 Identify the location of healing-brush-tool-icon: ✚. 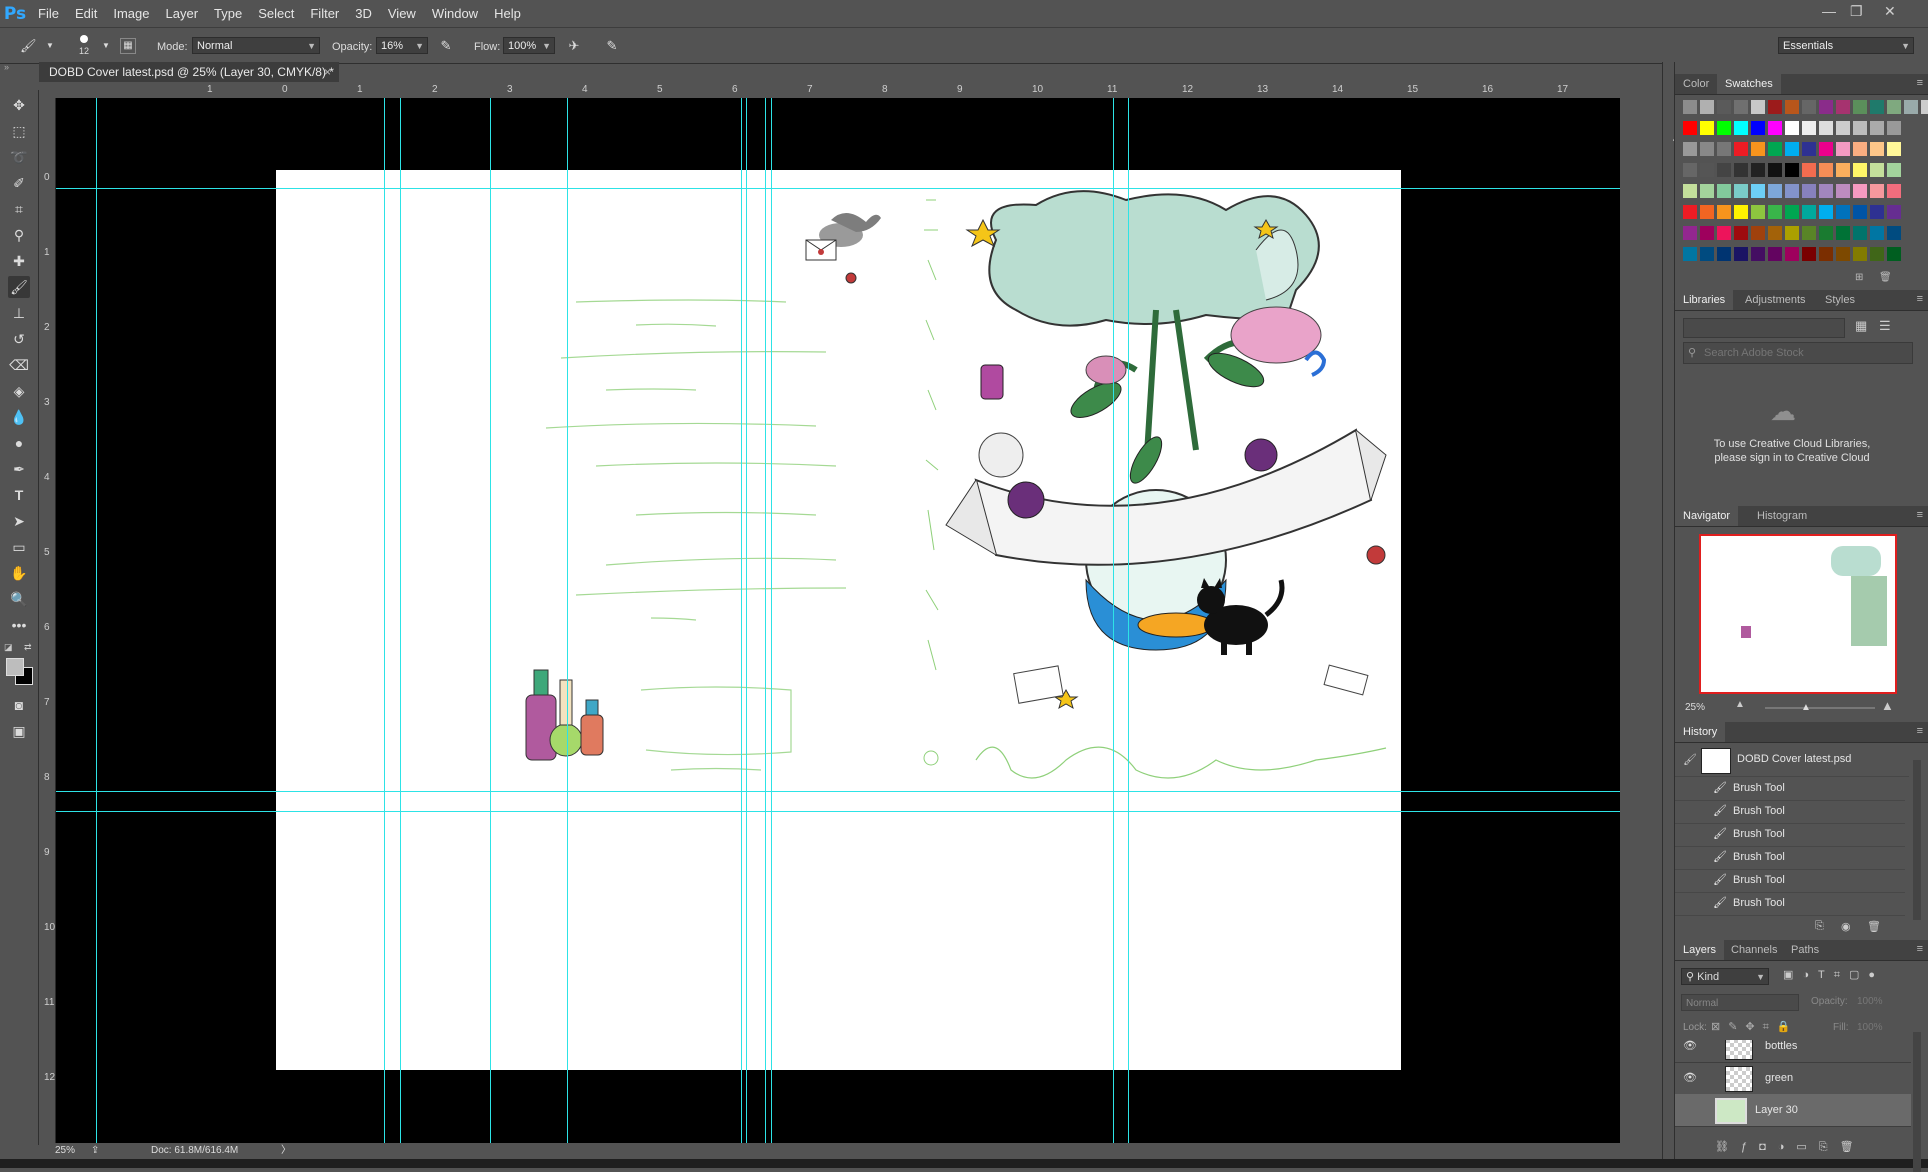
(19, 261).